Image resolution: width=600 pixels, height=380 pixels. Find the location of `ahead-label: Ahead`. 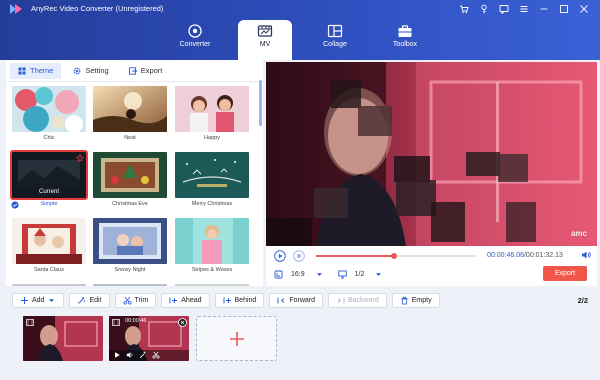

ahead-label: Ahead is located at coordinates (191, 300).